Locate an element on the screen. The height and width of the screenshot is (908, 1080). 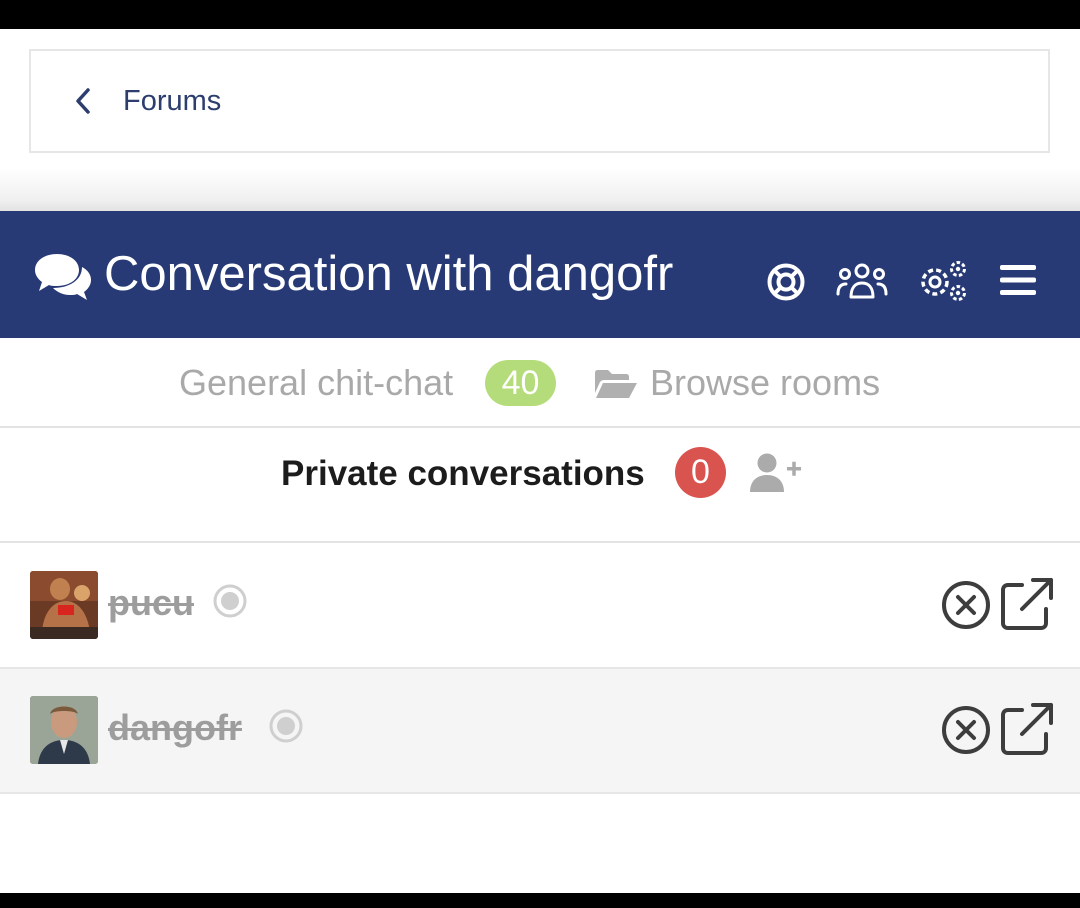
gears-icon is located at coordinates (943, 283).